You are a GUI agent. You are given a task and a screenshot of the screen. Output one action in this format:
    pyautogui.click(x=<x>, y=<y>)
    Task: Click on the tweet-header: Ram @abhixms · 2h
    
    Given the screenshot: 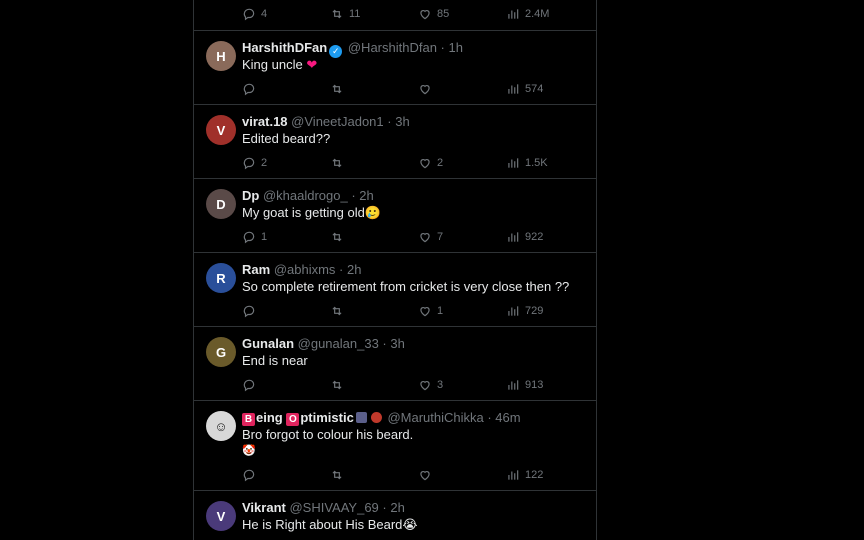 What is the action you would take?
    pyautogui.click(x=302, y=269)
    